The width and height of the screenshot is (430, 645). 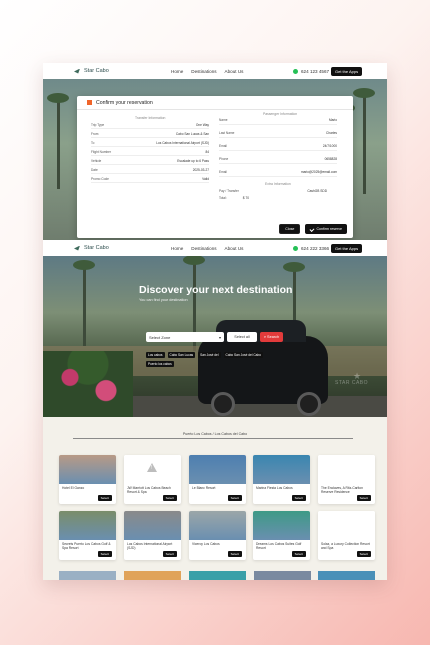 I want to click on row-label: Date, so click(x=94, y=170).